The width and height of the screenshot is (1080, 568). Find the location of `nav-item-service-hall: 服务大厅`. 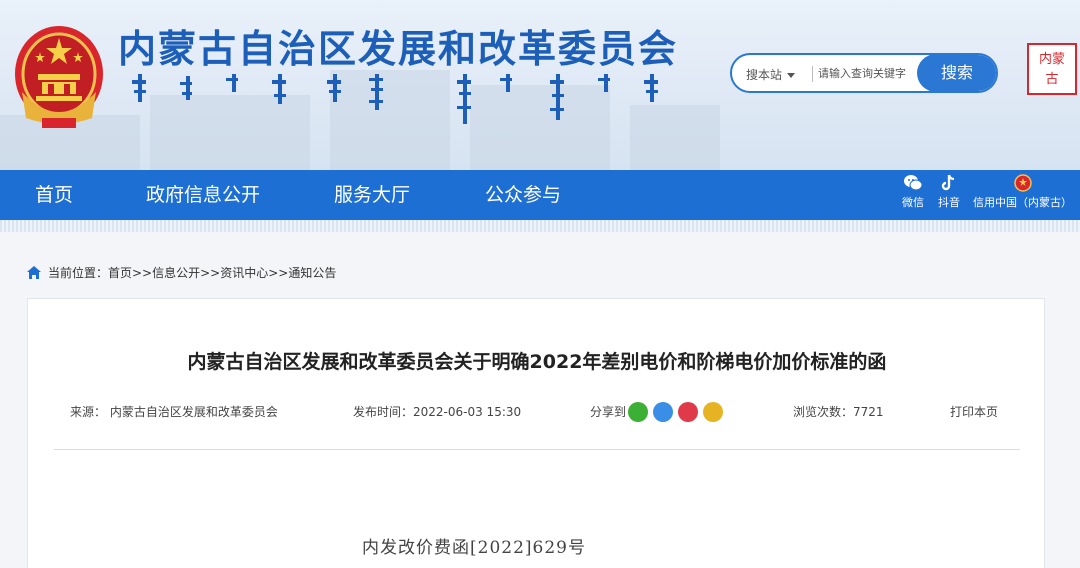

nav-item-service-hall: 服务大厅 is located at coordinates (372, 195).